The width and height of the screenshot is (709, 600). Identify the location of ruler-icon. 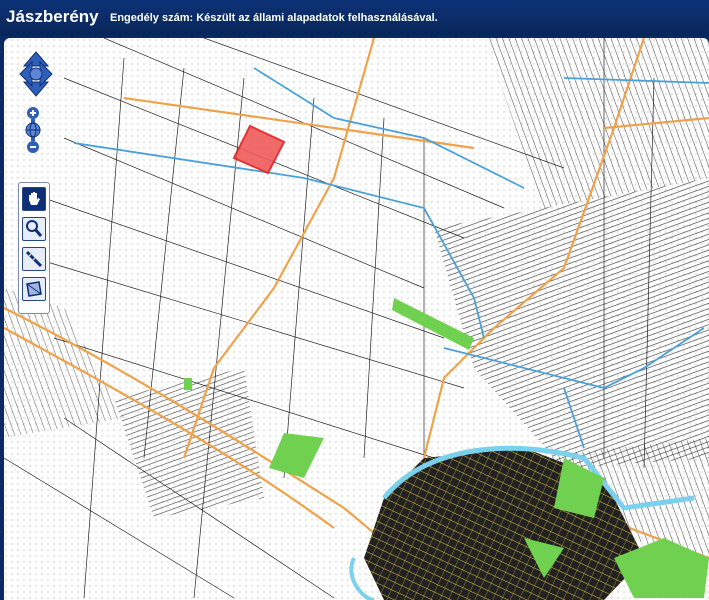
(34, 259).